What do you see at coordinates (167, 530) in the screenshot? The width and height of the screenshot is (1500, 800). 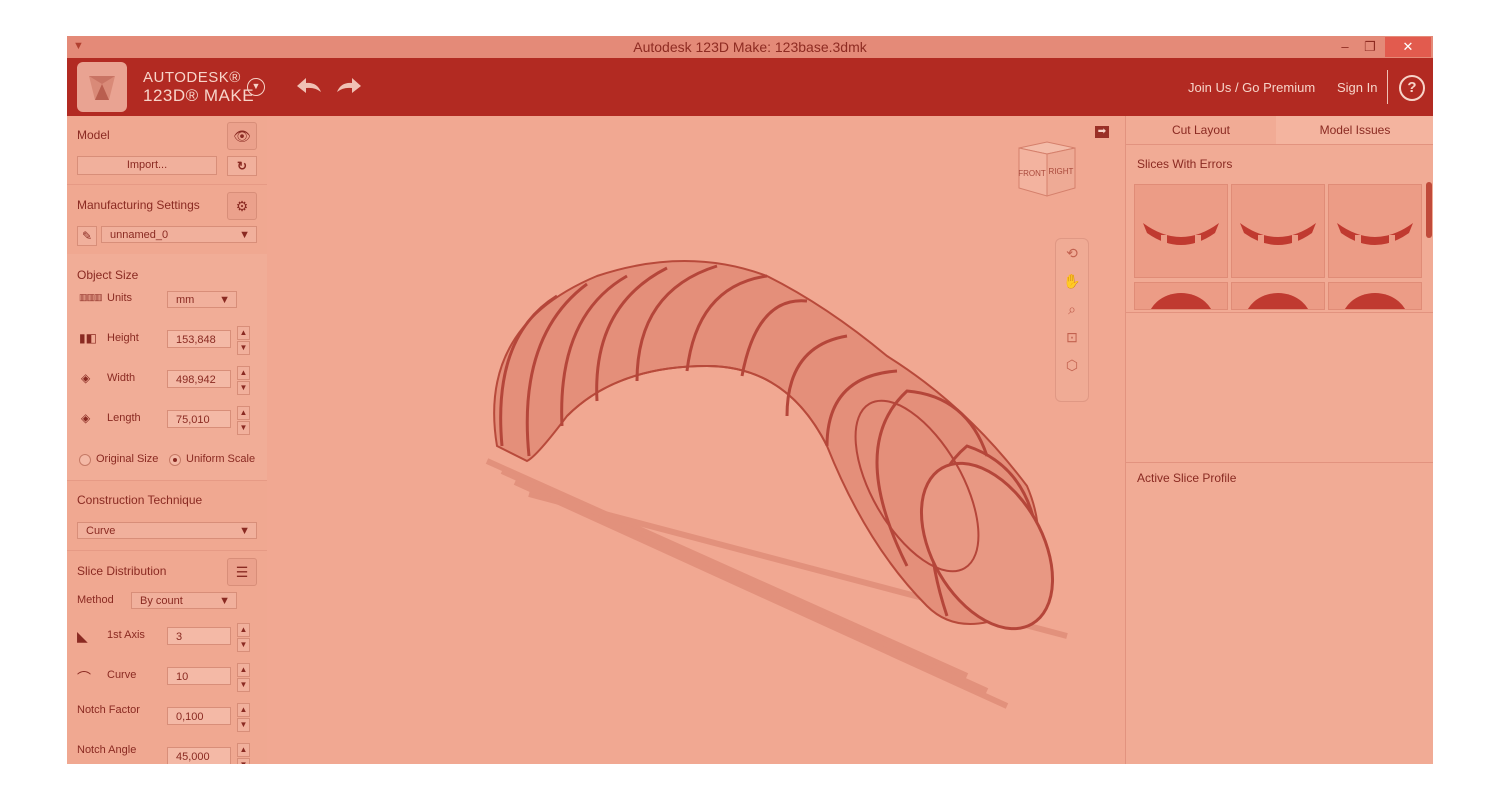 I see `construction-dropdown: Curve ▼` at bounding box center [167, 530].